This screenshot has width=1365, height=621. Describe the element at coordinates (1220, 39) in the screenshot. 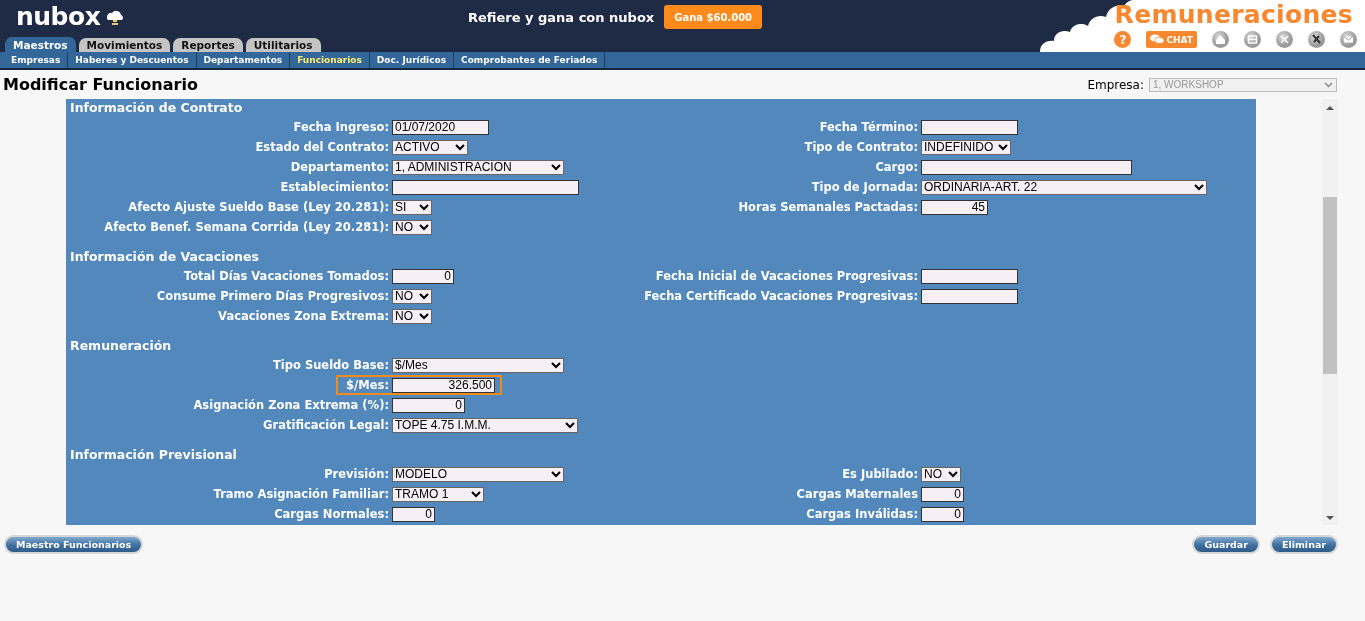

I see `home-icon` at that location.